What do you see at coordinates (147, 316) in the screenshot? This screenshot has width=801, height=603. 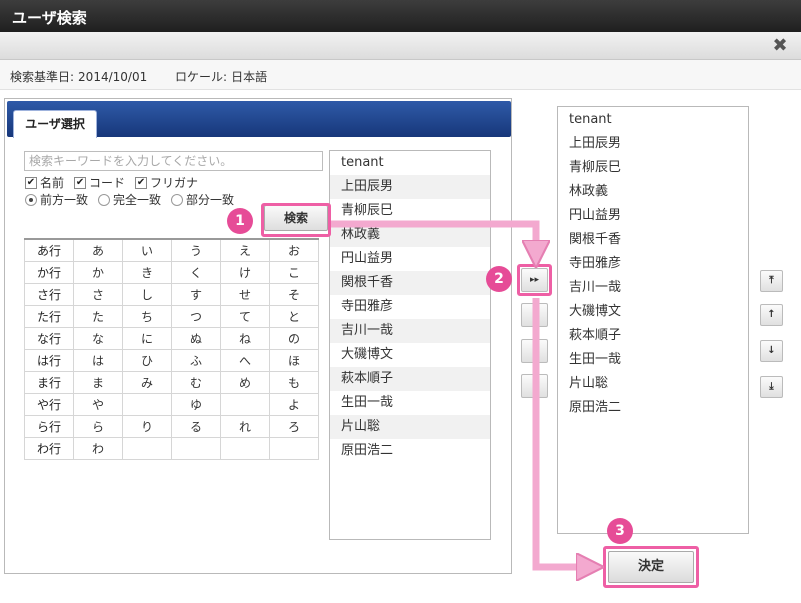 I see `kana-cell: ち` at bounding box center [147, 316].